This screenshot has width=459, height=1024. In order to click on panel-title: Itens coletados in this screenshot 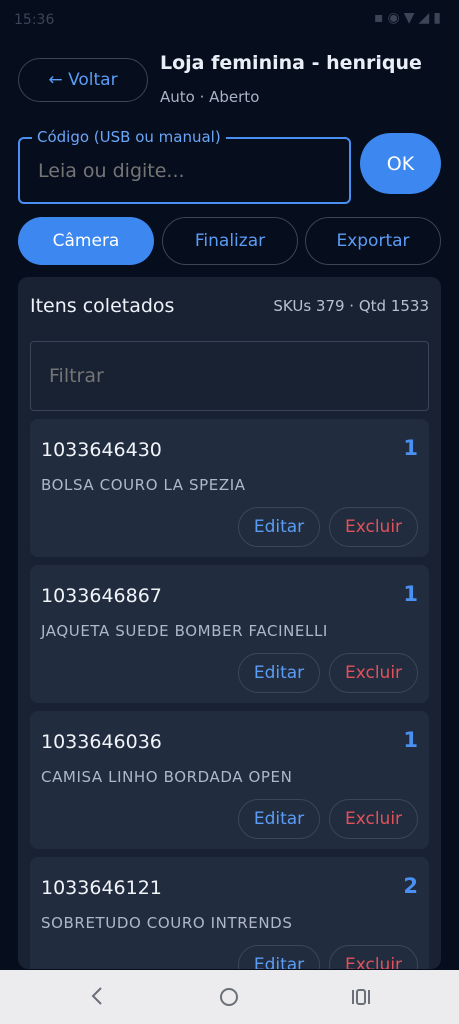, I will do `click(102, 306)`.